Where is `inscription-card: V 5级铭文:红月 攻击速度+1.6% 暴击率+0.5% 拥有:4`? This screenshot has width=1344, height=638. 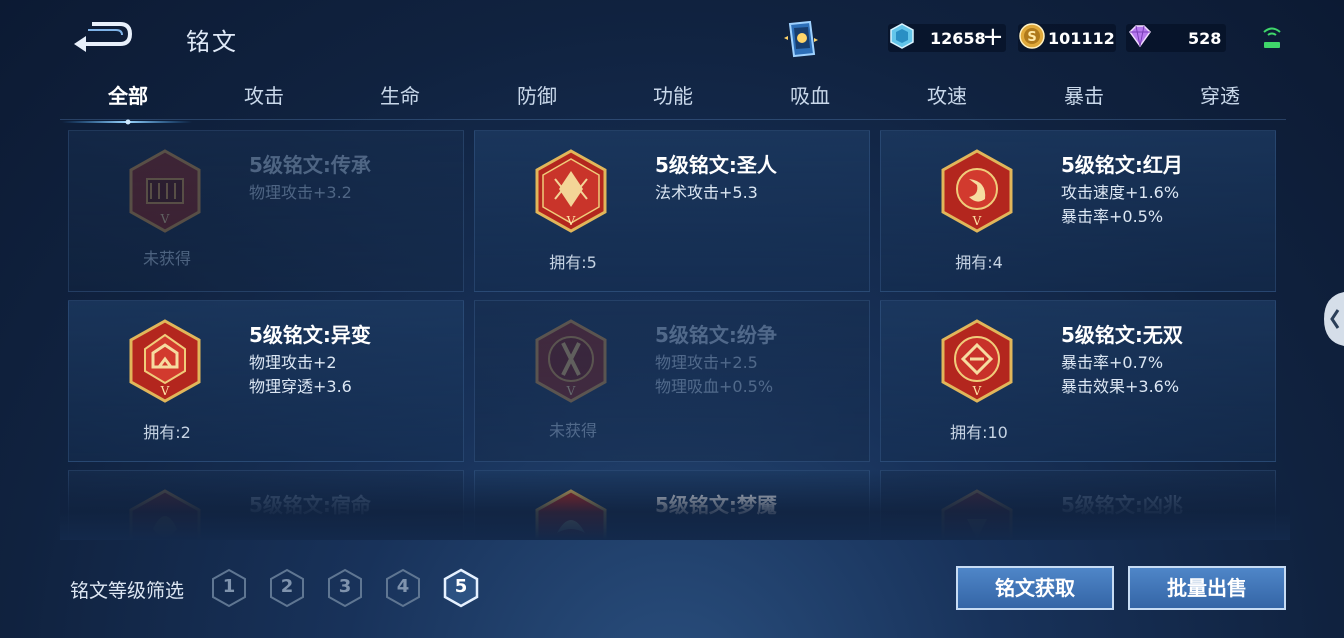
inscription-card: V 5级铭文:红月 攻击速度+1.6% 暴击率+0.5% 拥有:4 is located at coordinates (1078, 211).